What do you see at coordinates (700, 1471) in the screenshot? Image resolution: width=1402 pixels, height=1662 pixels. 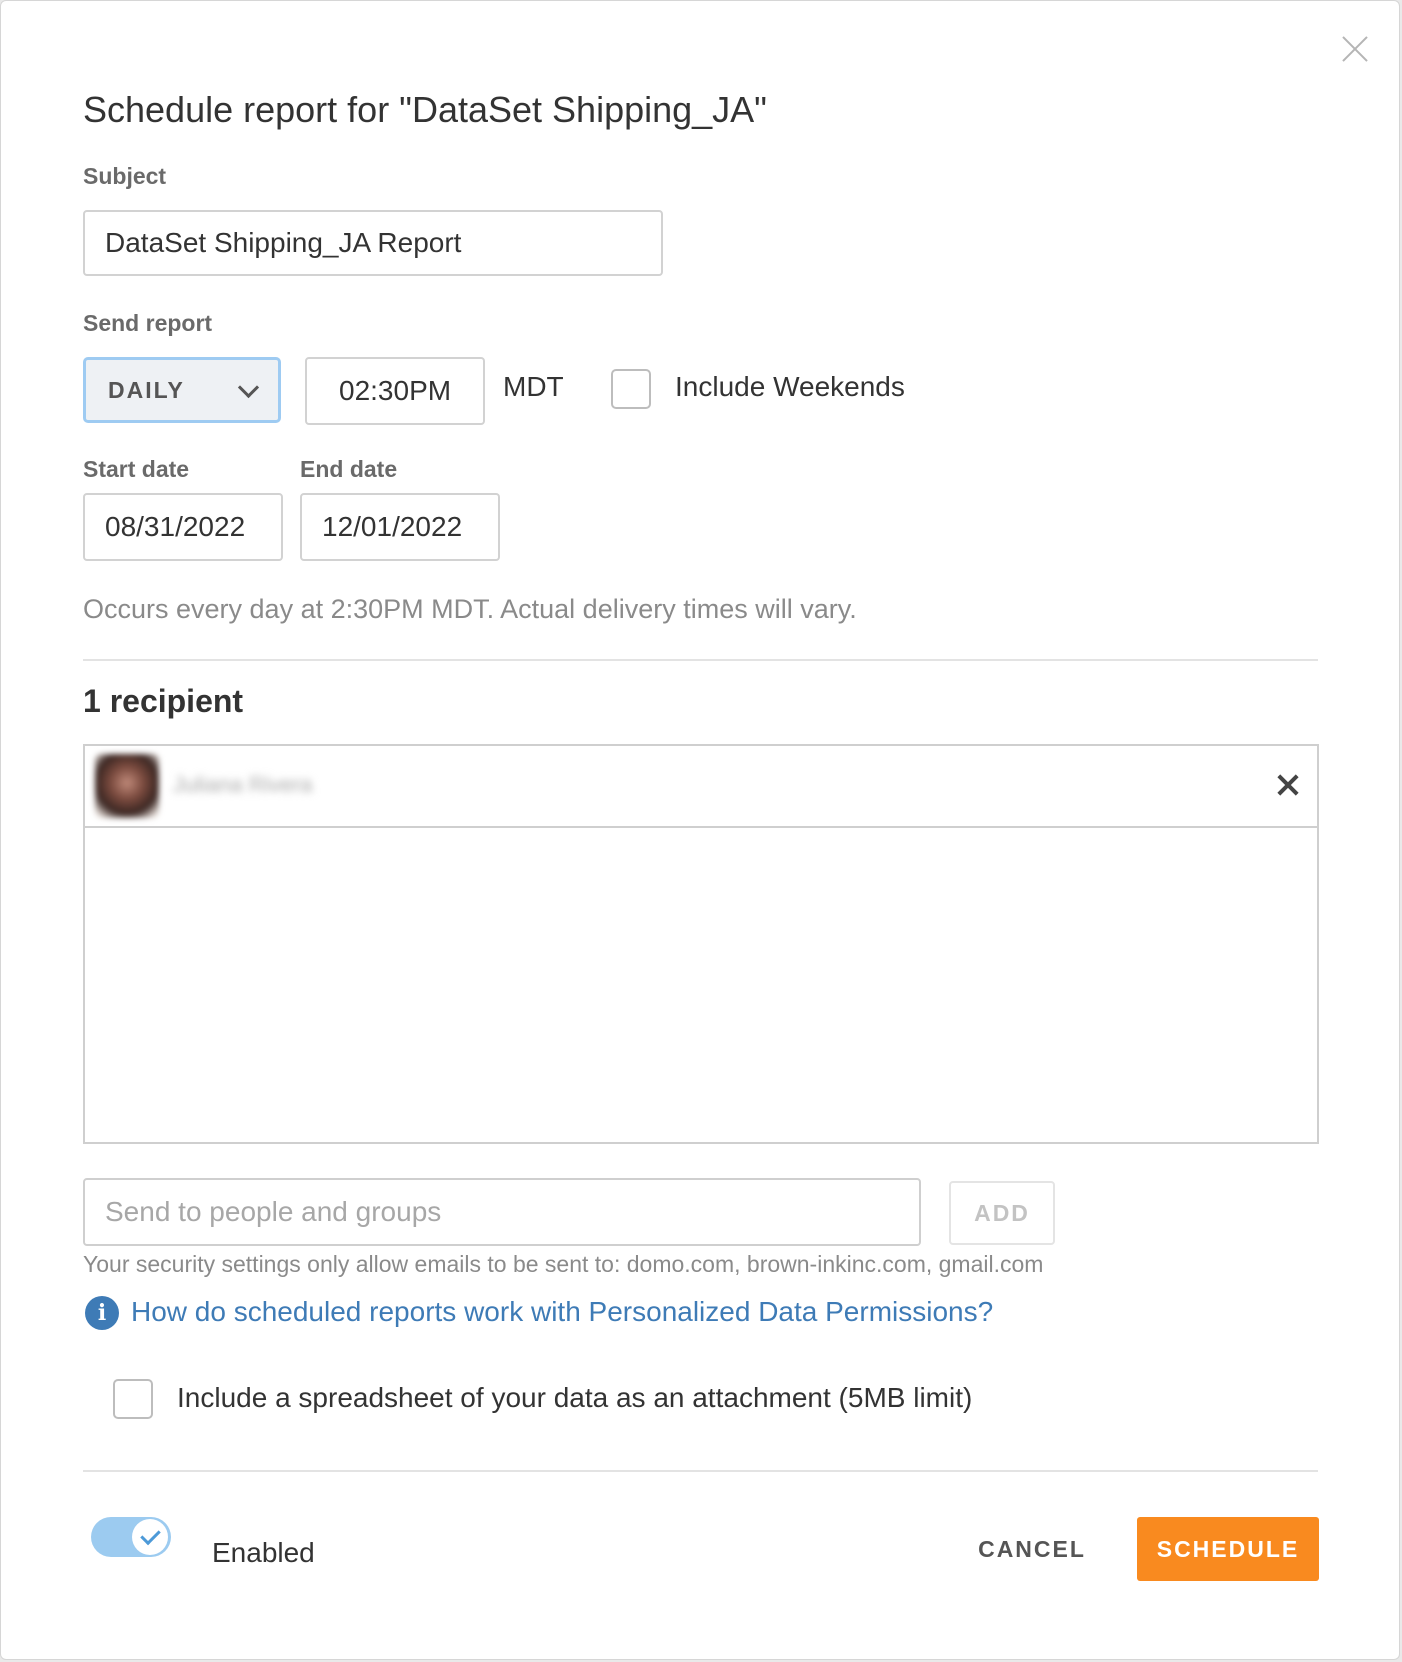 I see `footer-divider` at bounding box center [700, 1471].